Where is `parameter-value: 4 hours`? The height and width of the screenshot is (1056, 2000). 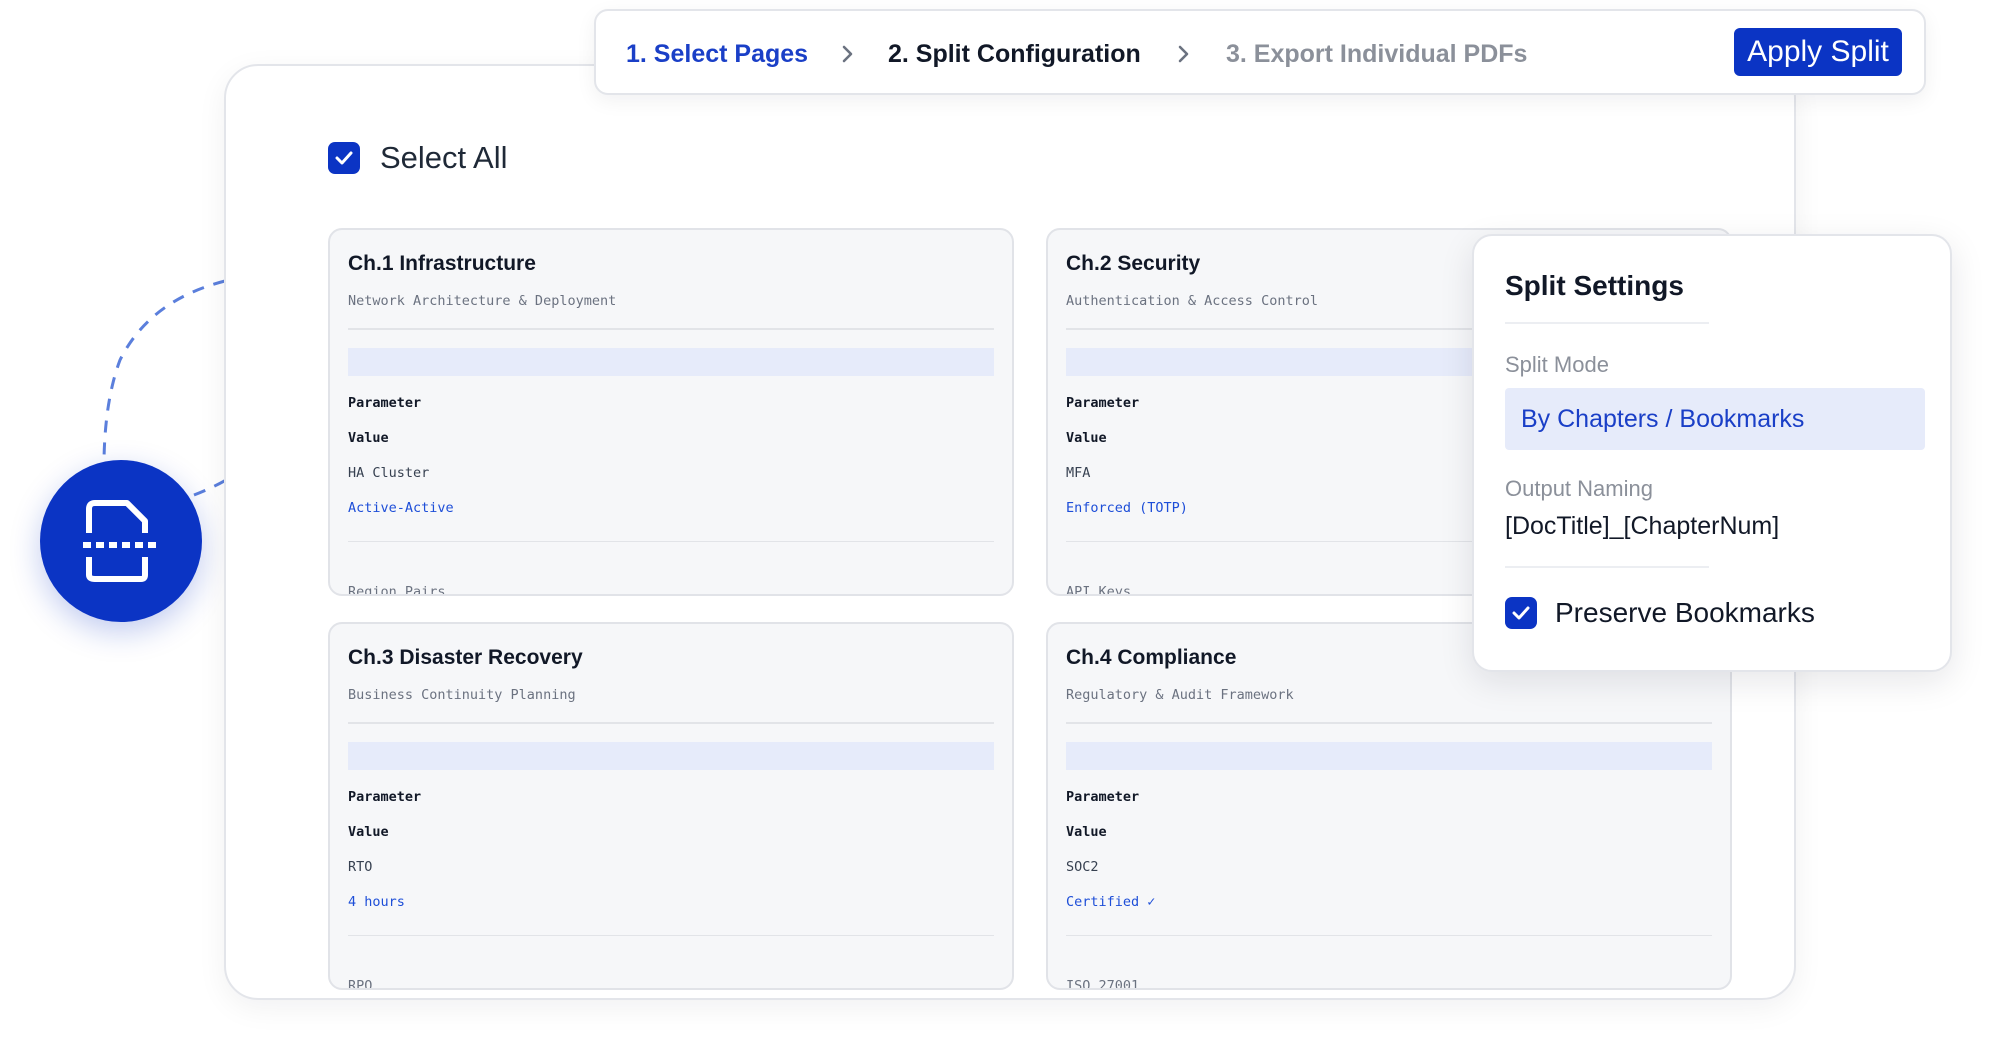
parameter-value: 4 hours is located at coordinates (376, 902).